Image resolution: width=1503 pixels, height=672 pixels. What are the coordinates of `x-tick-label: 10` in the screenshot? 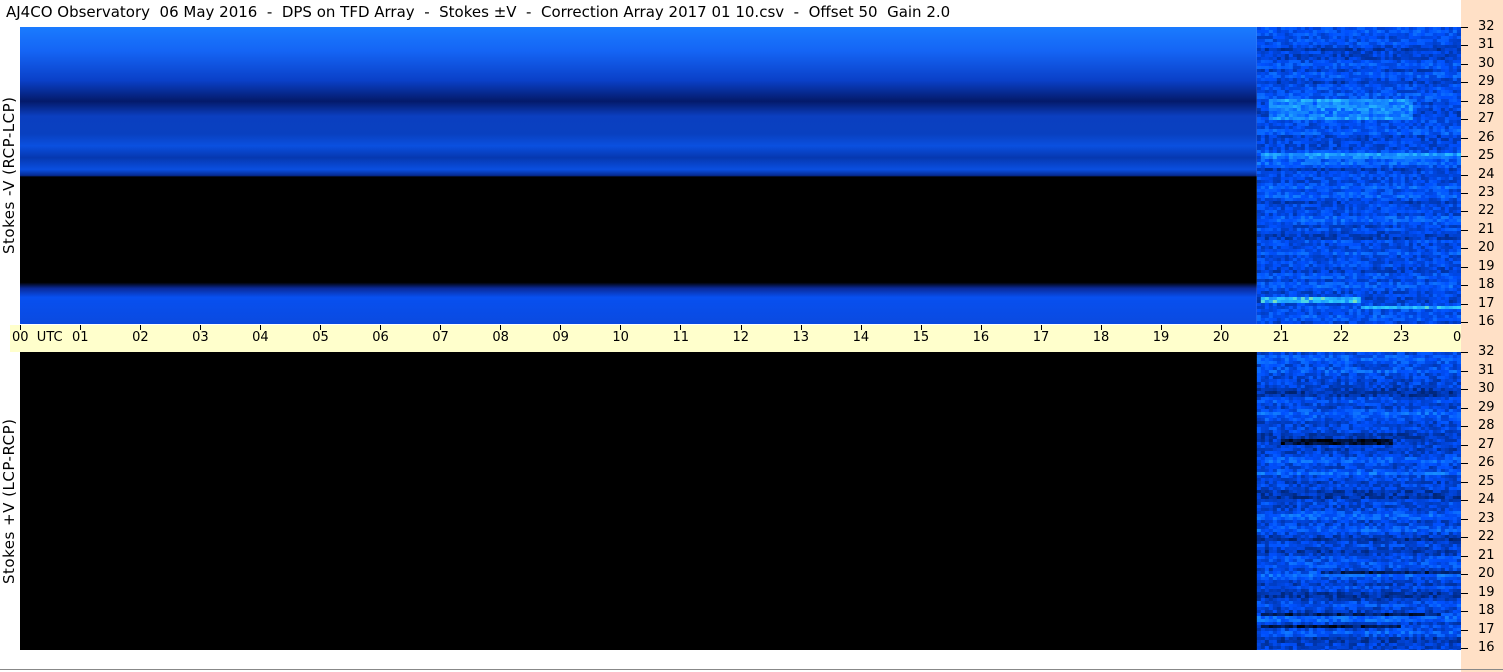 It's located at (620, 337).